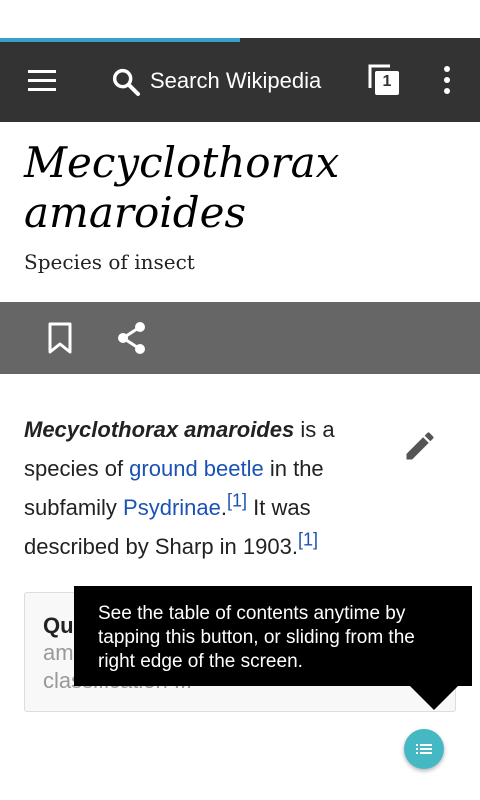 The image size is (480, 800). Describe the element at coordinates (42, 71) in the screenshot. I see `menu-icon` at that location.